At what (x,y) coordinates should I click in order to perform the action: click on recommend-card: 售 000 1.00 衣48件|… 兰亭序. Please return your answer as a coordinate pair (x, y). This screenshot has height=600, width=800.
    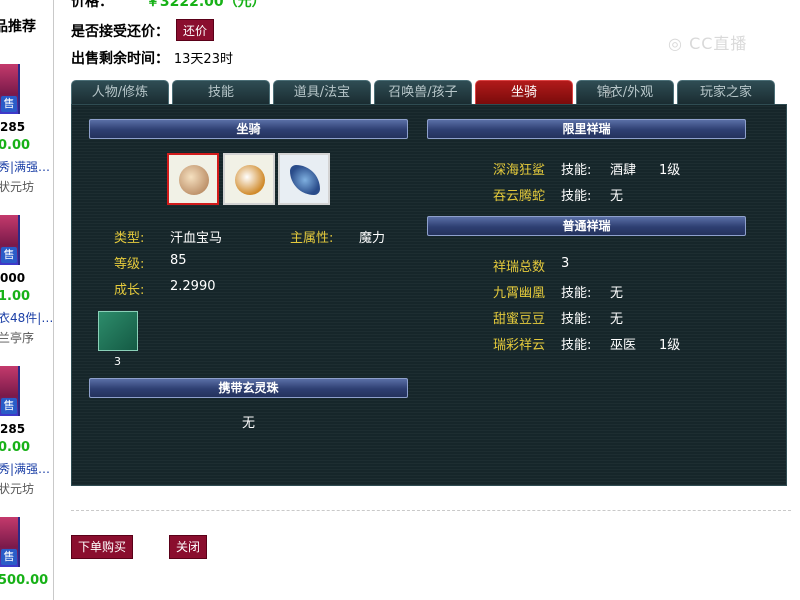
    Looking at the image, I should click on (26, 285).